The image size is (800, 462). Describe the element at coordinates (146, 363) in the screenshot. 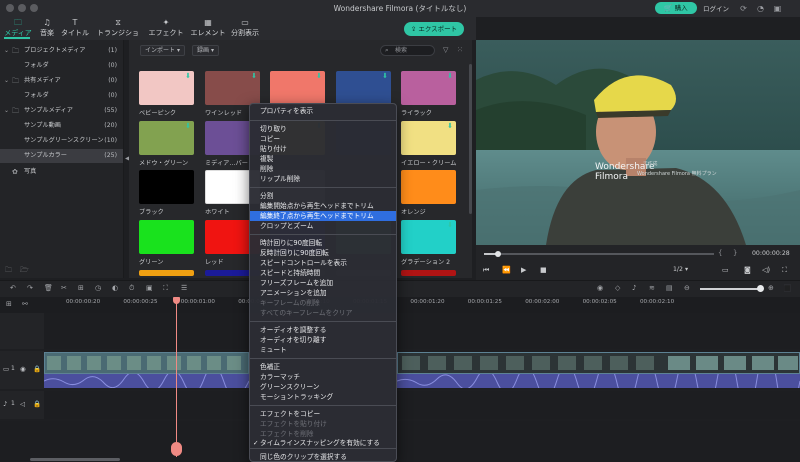

I see `video-clip` at that location.